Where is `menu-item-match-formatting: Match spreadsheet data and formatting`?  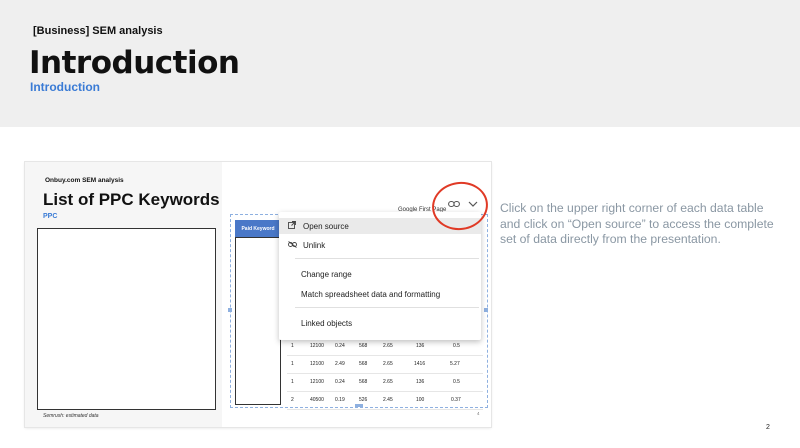
menu-item-match-formatting: Match spreadsheet data and formatting is located at coordinates (380, 294).